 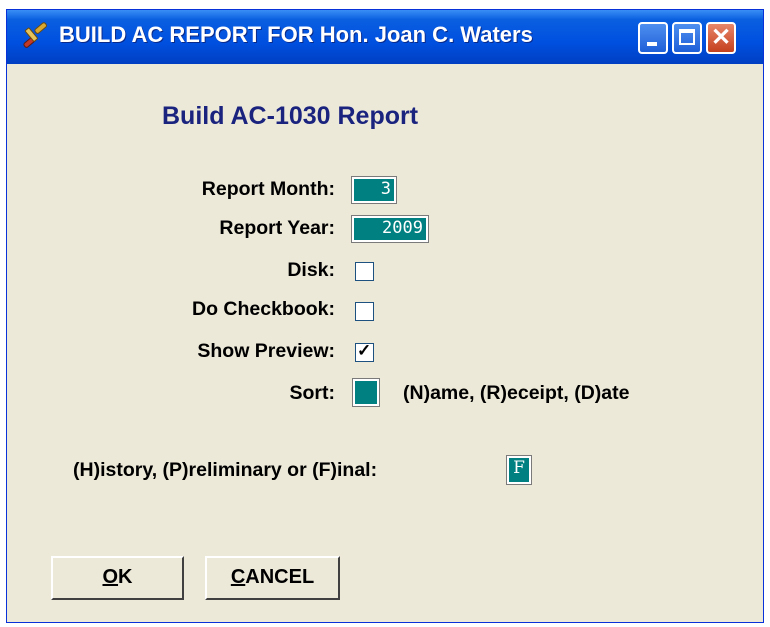 What do you see at coordinates (366, 392) in the screenshot?
I see `sort-input` at bounding box center [366, 392].